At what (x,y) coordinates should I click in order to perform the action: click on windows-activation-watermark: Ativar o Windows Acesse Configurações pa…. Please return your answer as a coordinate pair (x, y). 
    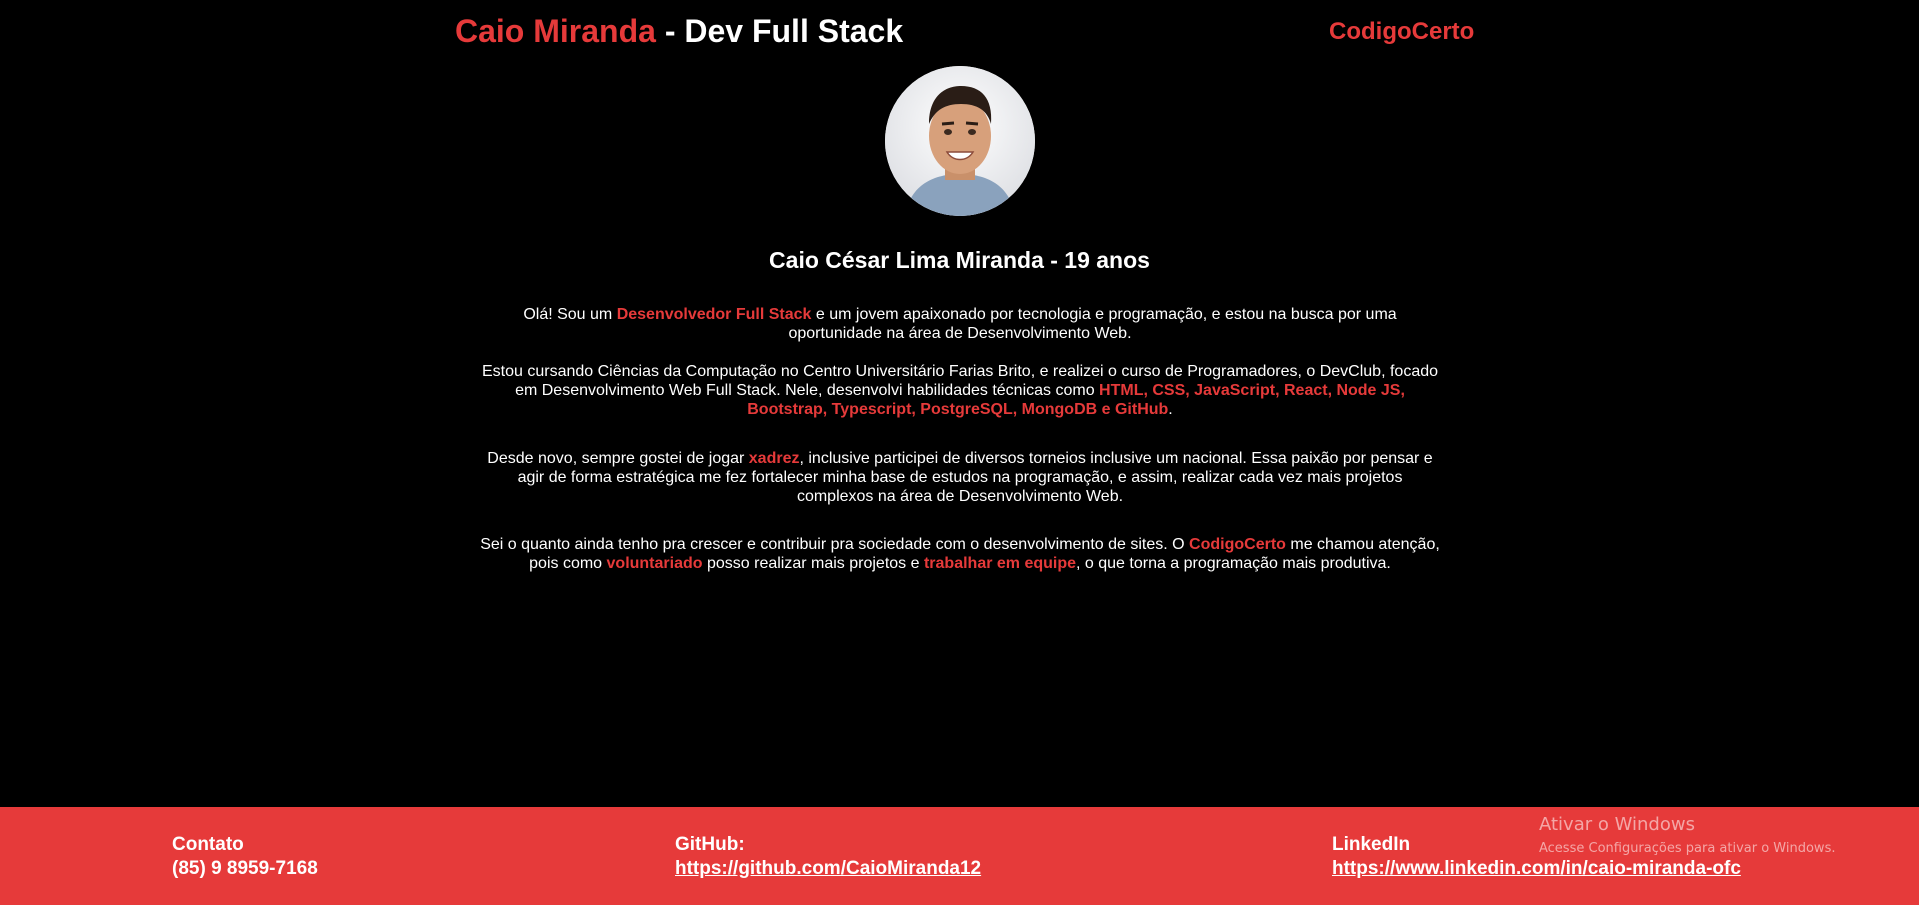
    Looking at the image, I should click on (1687, 835).